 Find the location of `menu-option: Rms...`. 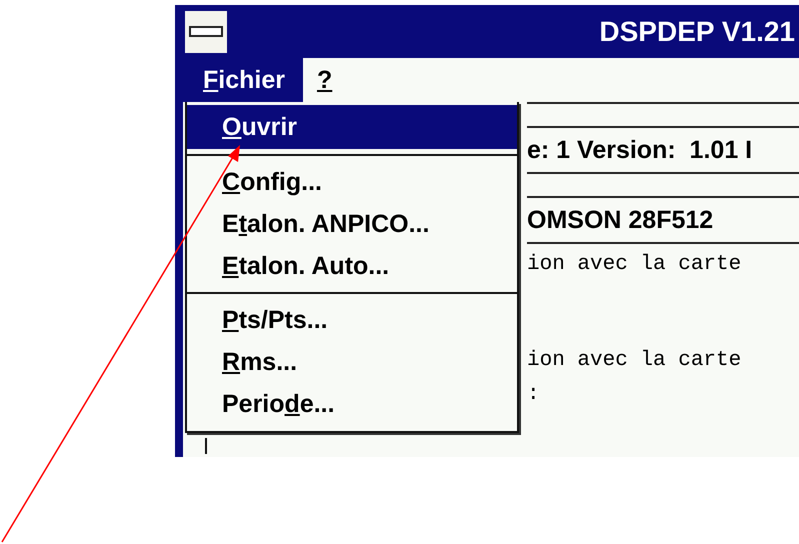

menu-option: Rms... is located at coordinates (352, 362).